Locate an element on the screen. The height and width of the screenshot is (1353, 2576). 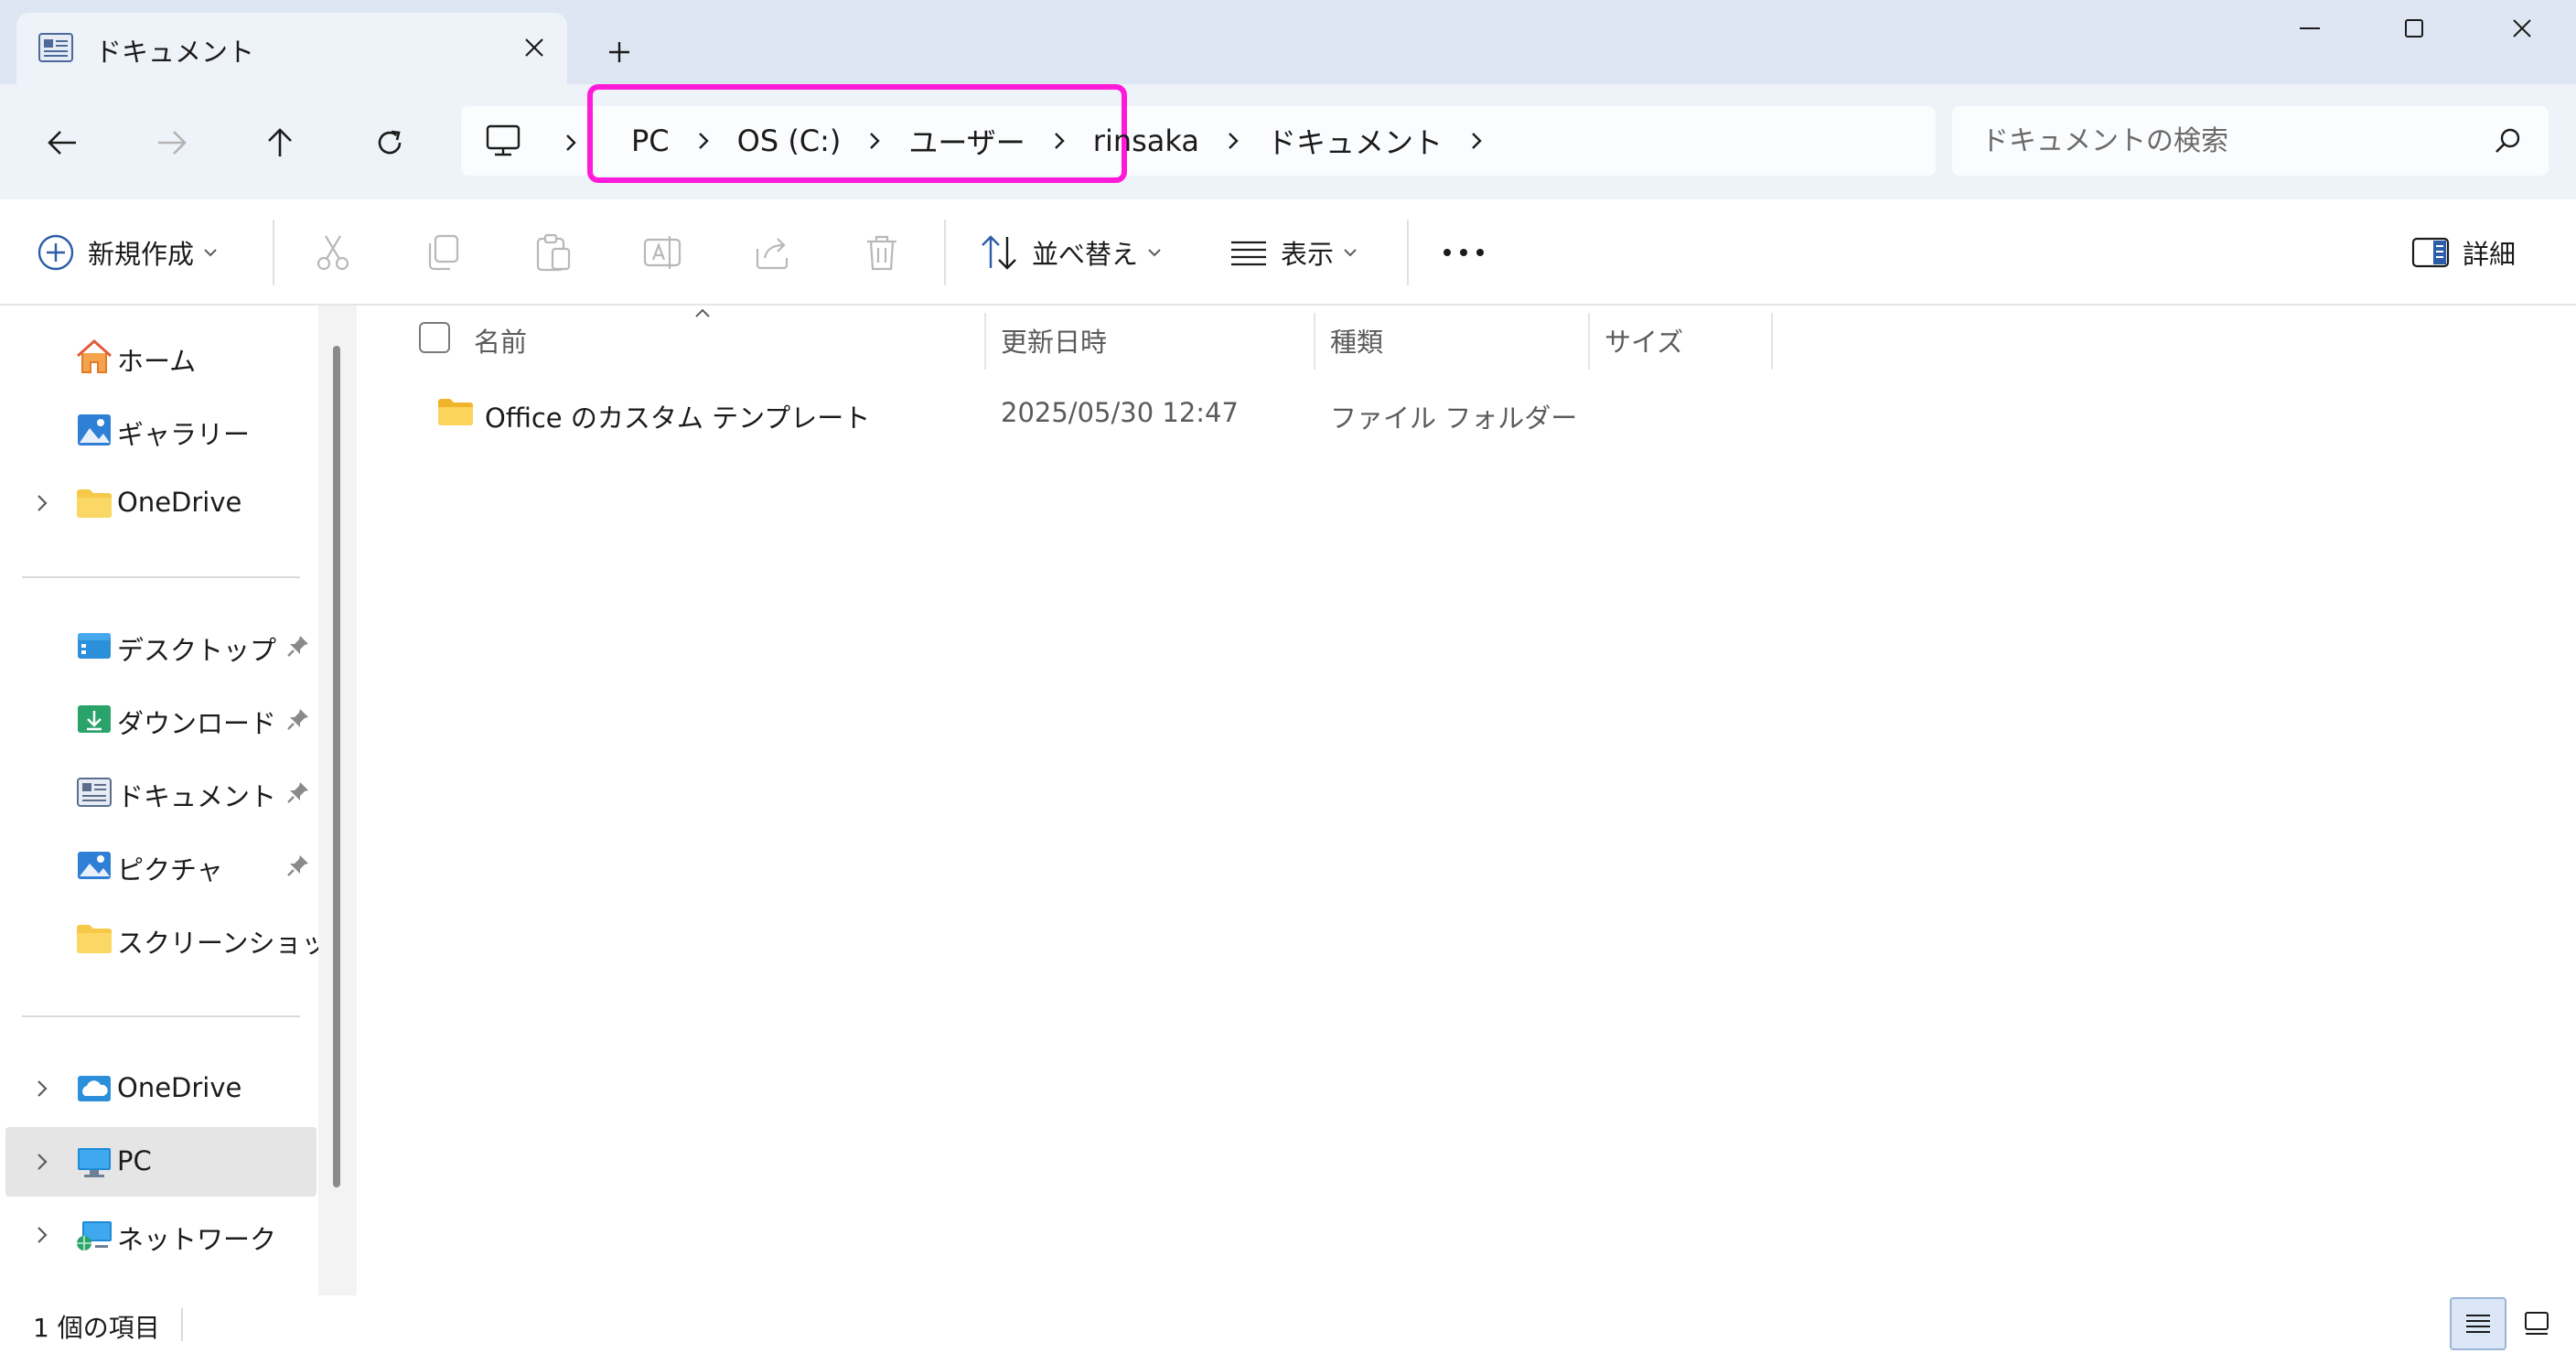
sidebar-item-gallery: ギャラリー is located at coordinates (161, 430).